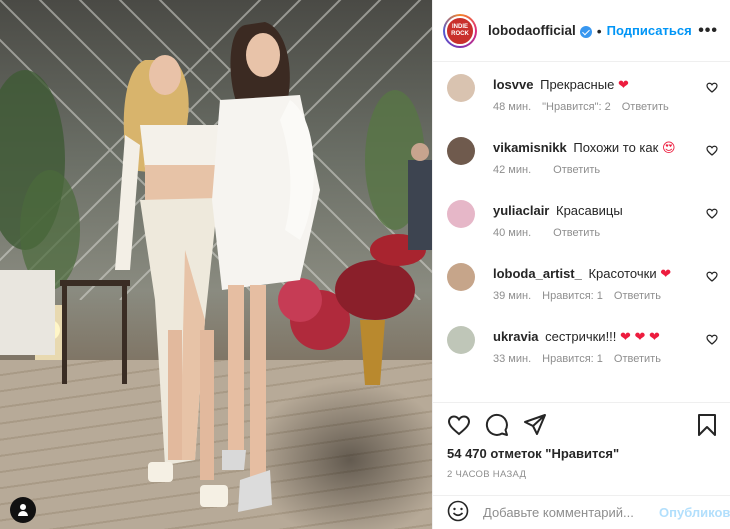  What do you see at coordinates (535, 426) in the screenshot?
I see `share-paper-plane-icon` at bounding box center [535, 426].